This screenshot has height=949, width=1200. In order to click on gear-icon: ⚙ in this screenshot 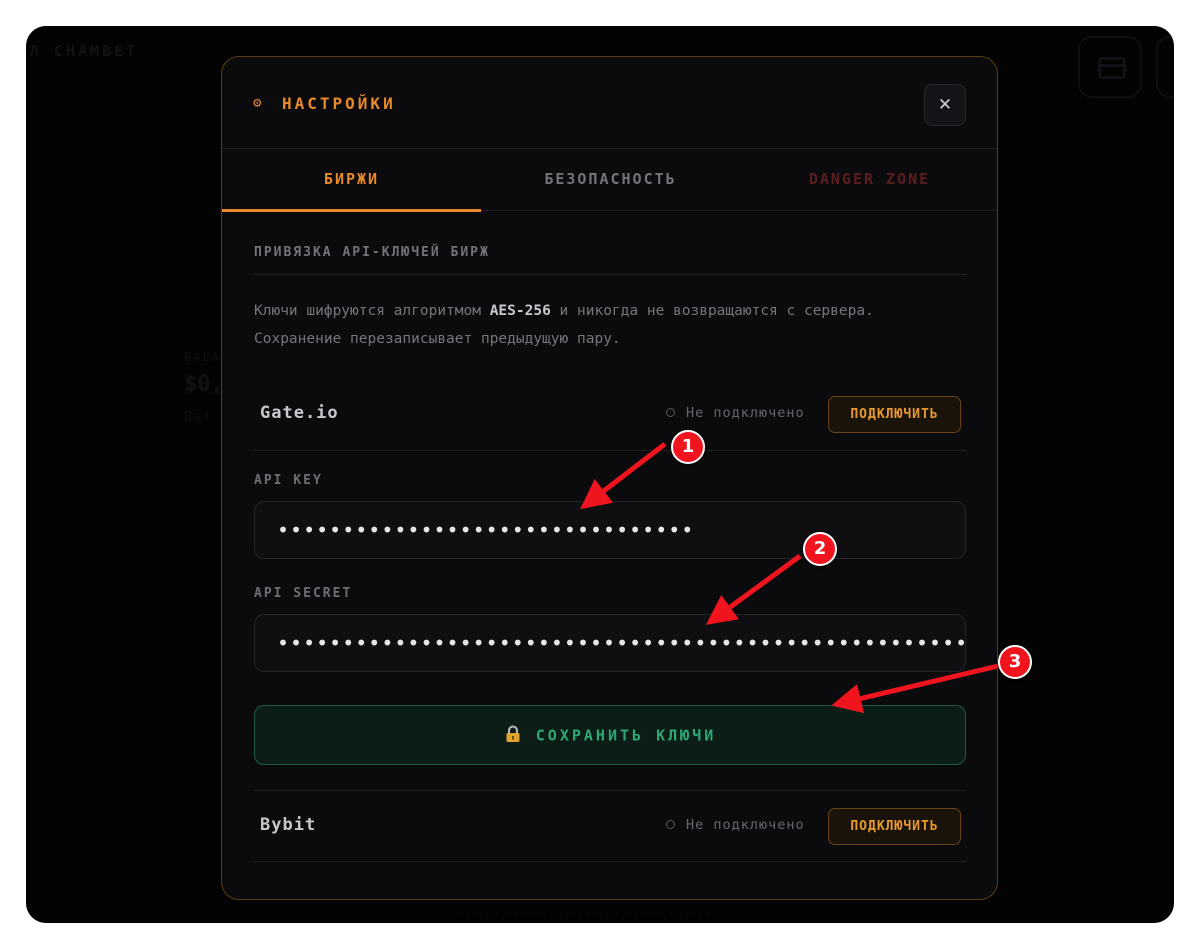, I will do `click(257, 103)`.